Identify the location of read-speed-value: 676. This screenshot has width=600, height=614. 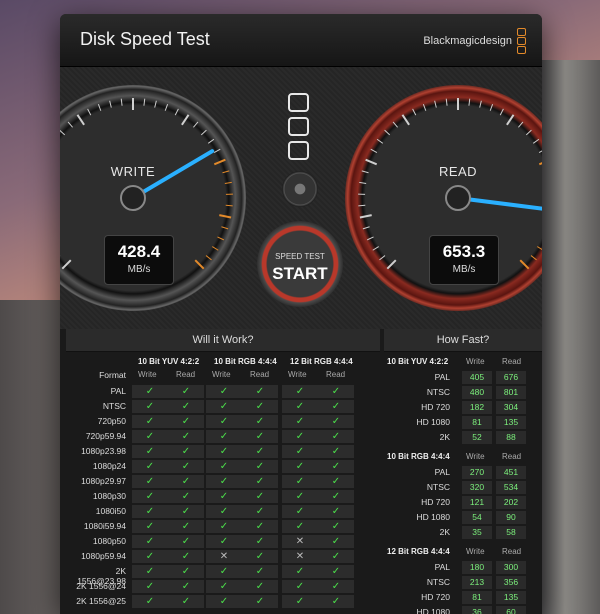
(511, 377).